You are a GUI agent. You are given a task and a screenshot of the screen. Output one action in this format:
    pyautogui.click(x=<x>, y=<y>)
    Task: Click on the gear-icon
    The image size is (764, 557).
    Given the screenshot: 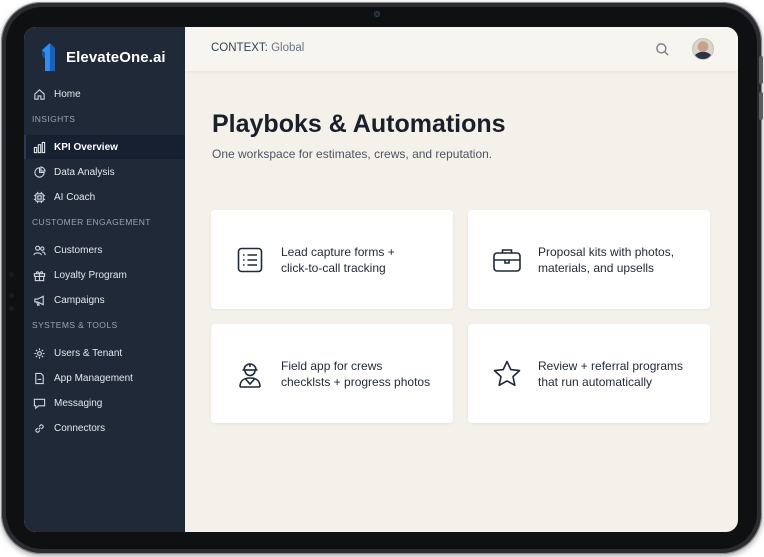 What is the action you would take?
    pyautogui.click(x=39, y=353)
    